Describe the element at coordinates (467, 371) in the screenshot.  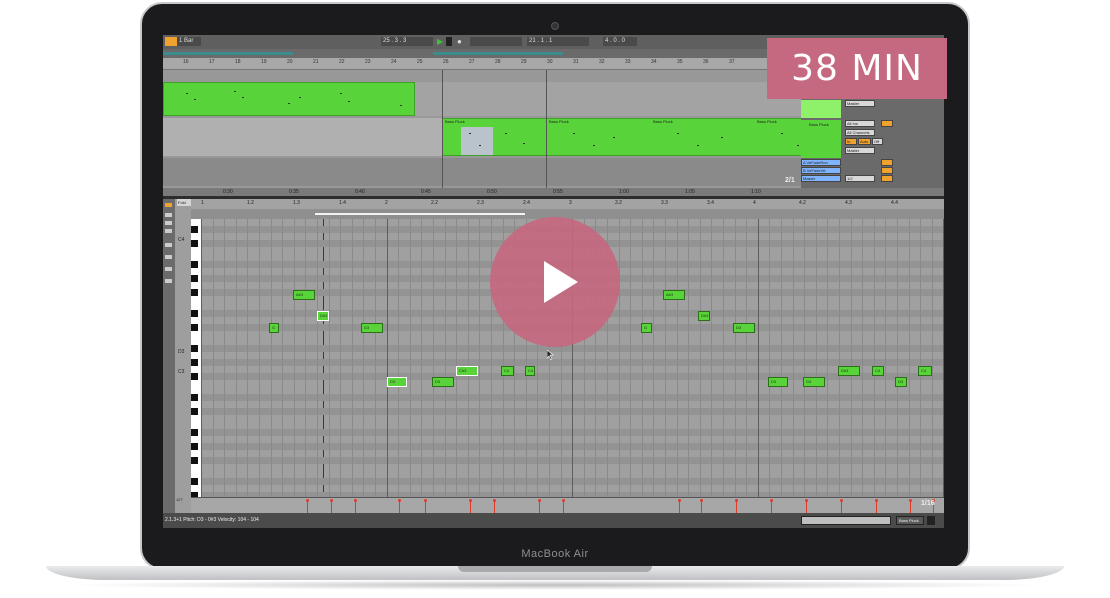
I see `midi-note: C#3` at that location.